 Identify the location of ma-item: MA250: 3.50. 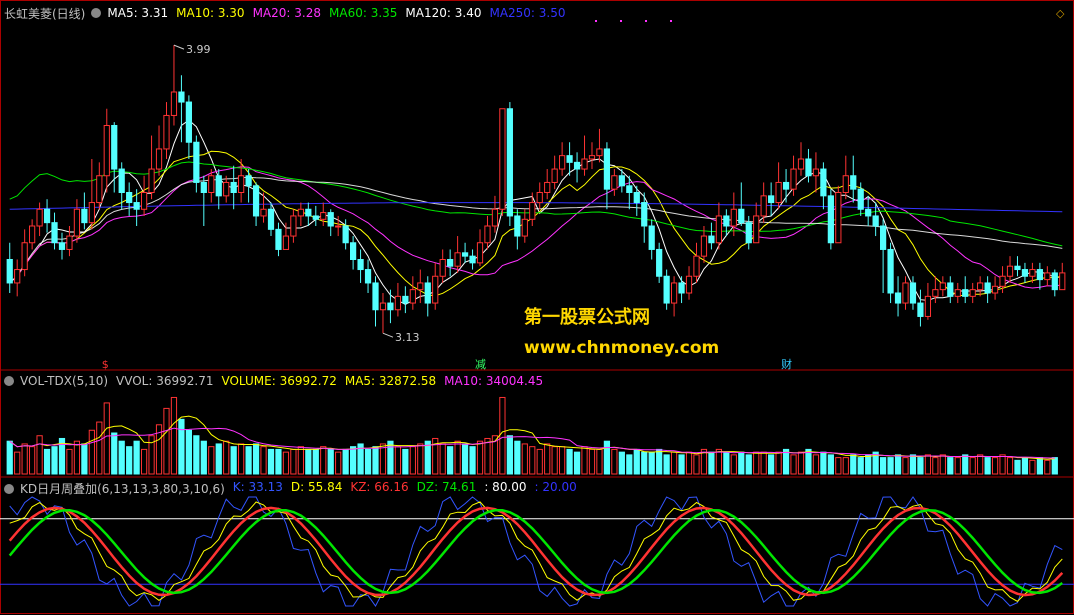
(527, 13).